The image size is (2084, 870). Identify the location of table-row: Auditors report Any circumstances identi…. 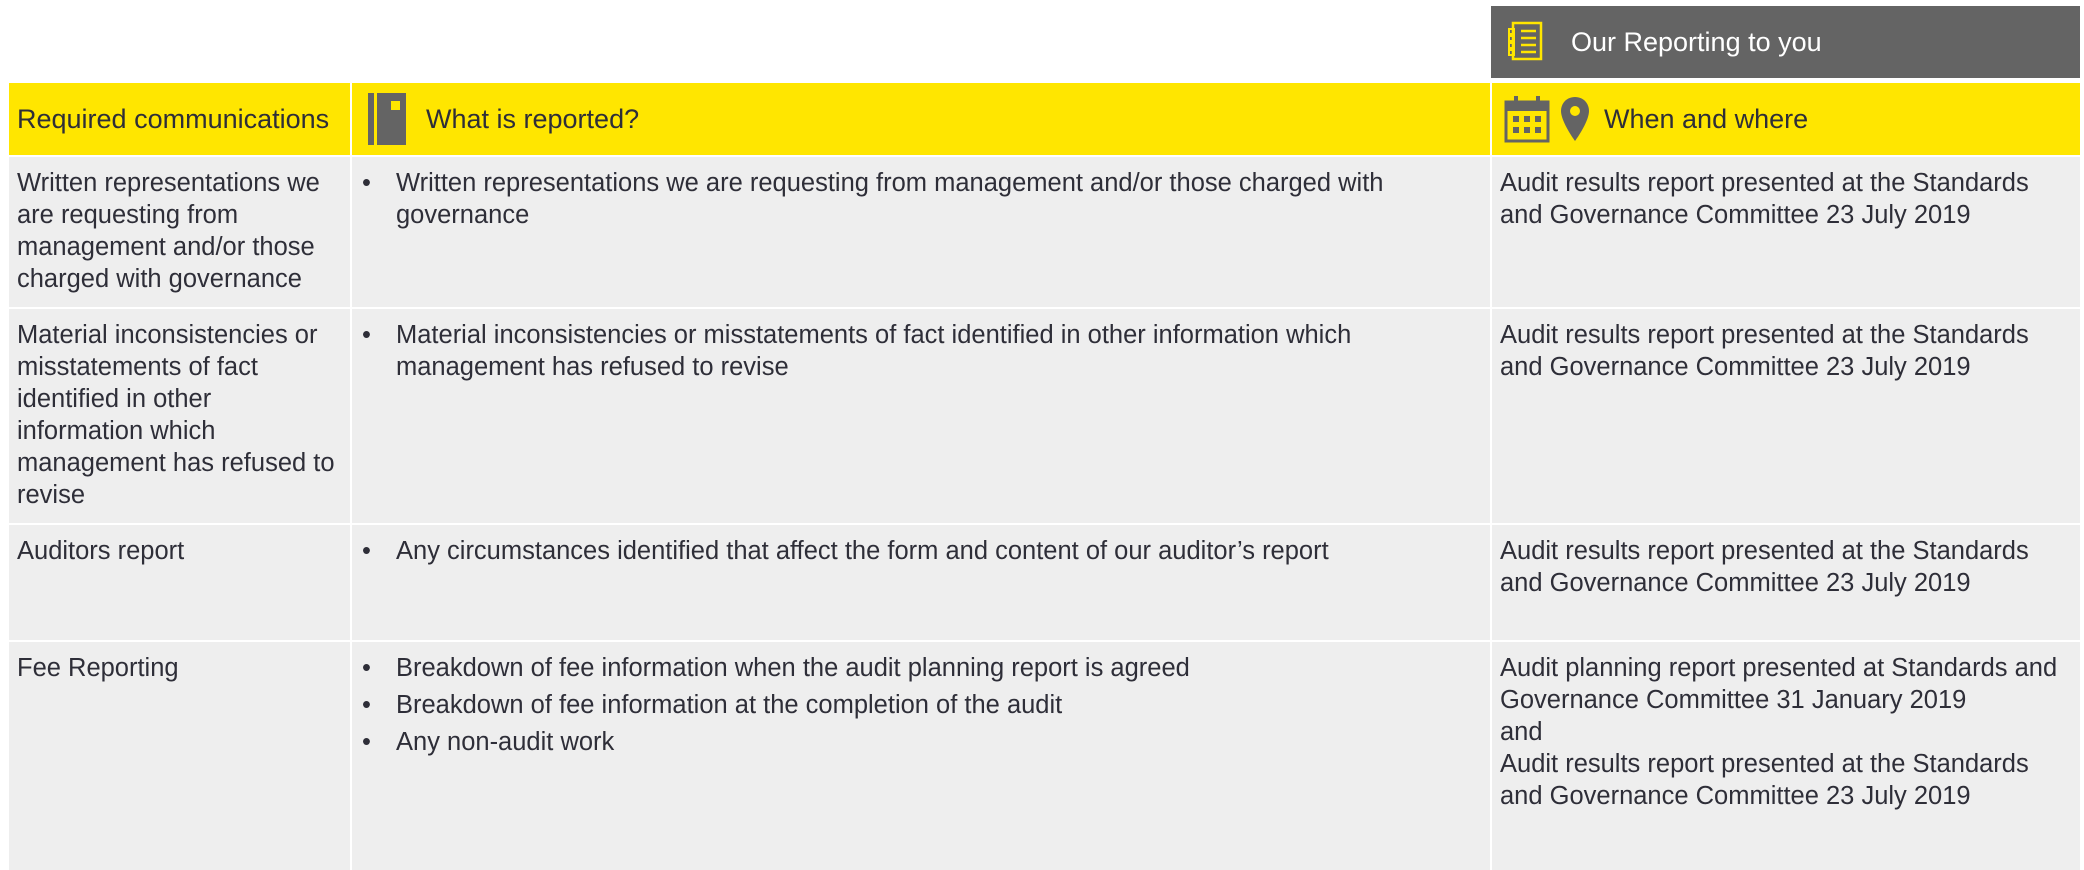
(1044, 582).